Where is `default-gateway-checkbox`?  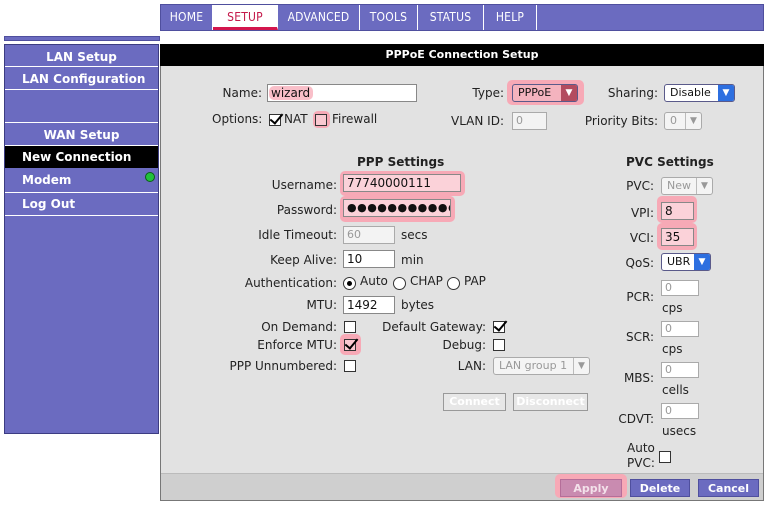
default-gateway-checkbox is located at coordinates (499, 327).